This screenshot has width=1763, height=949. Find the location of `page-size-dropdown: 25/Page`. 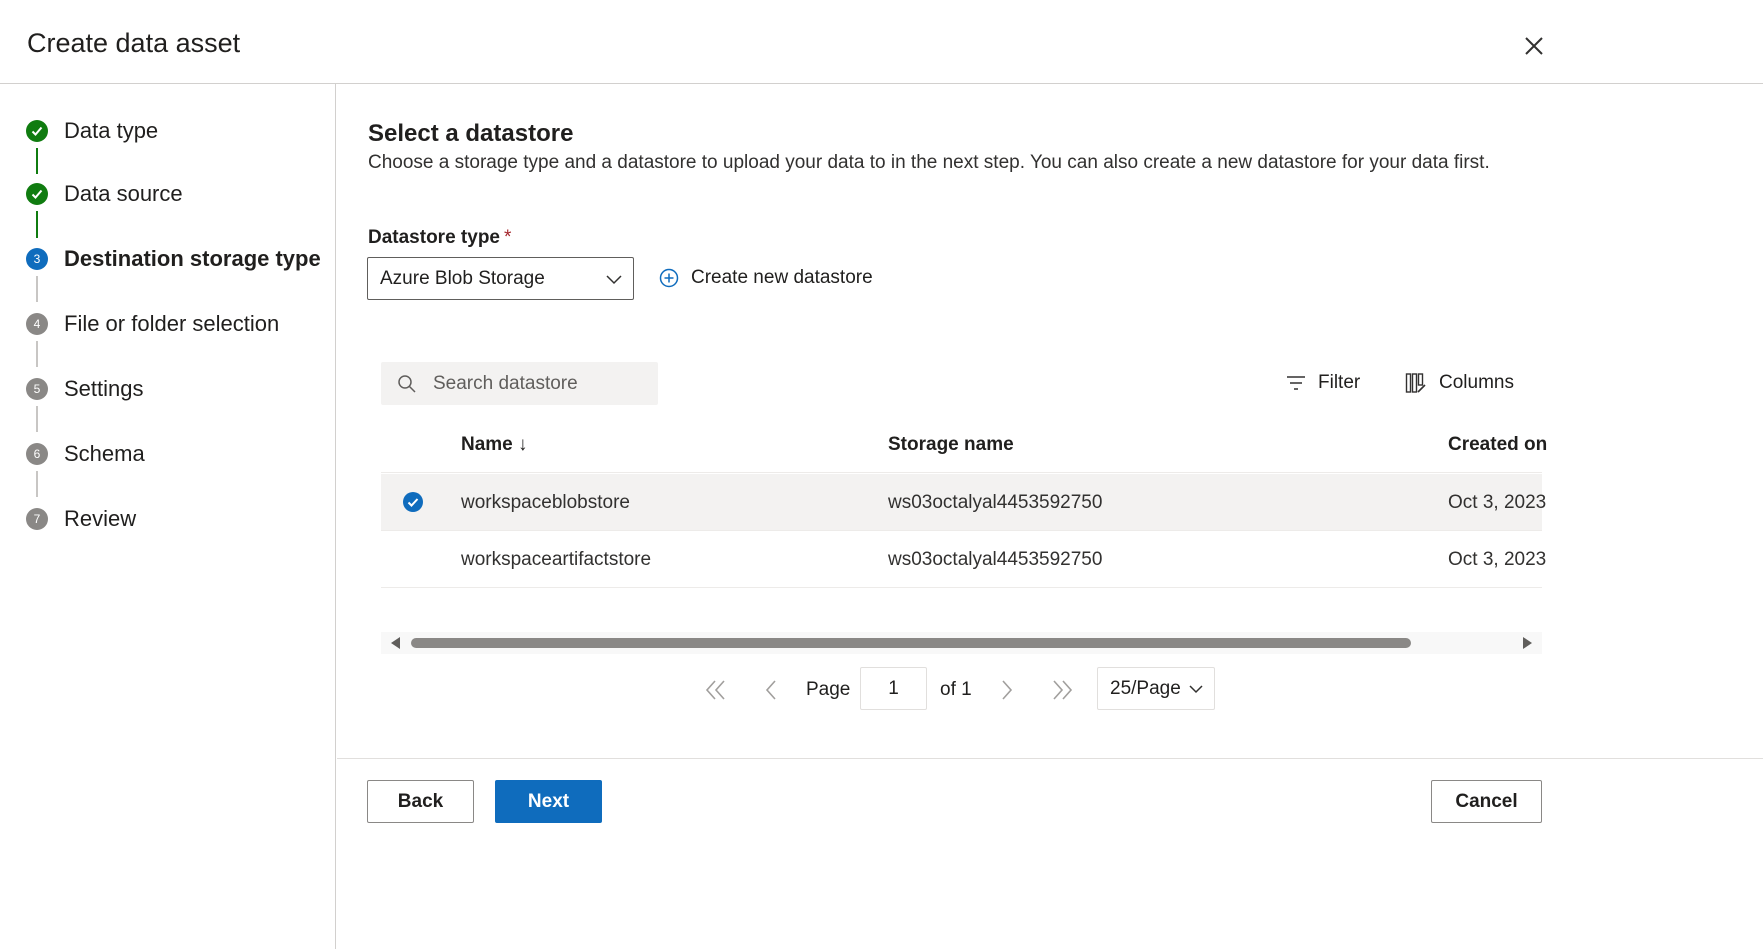

page-size-dropdown: 25/Page is located at coordinates (1156, 688).